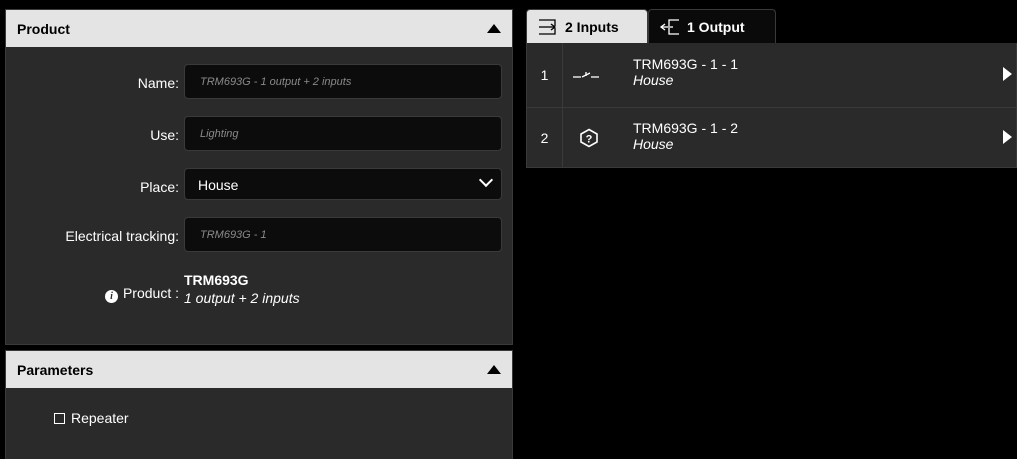  What do you see at coordinates (343, 184) in the screenshot?
I see `place-select: House` at bounding box center [343, 184].